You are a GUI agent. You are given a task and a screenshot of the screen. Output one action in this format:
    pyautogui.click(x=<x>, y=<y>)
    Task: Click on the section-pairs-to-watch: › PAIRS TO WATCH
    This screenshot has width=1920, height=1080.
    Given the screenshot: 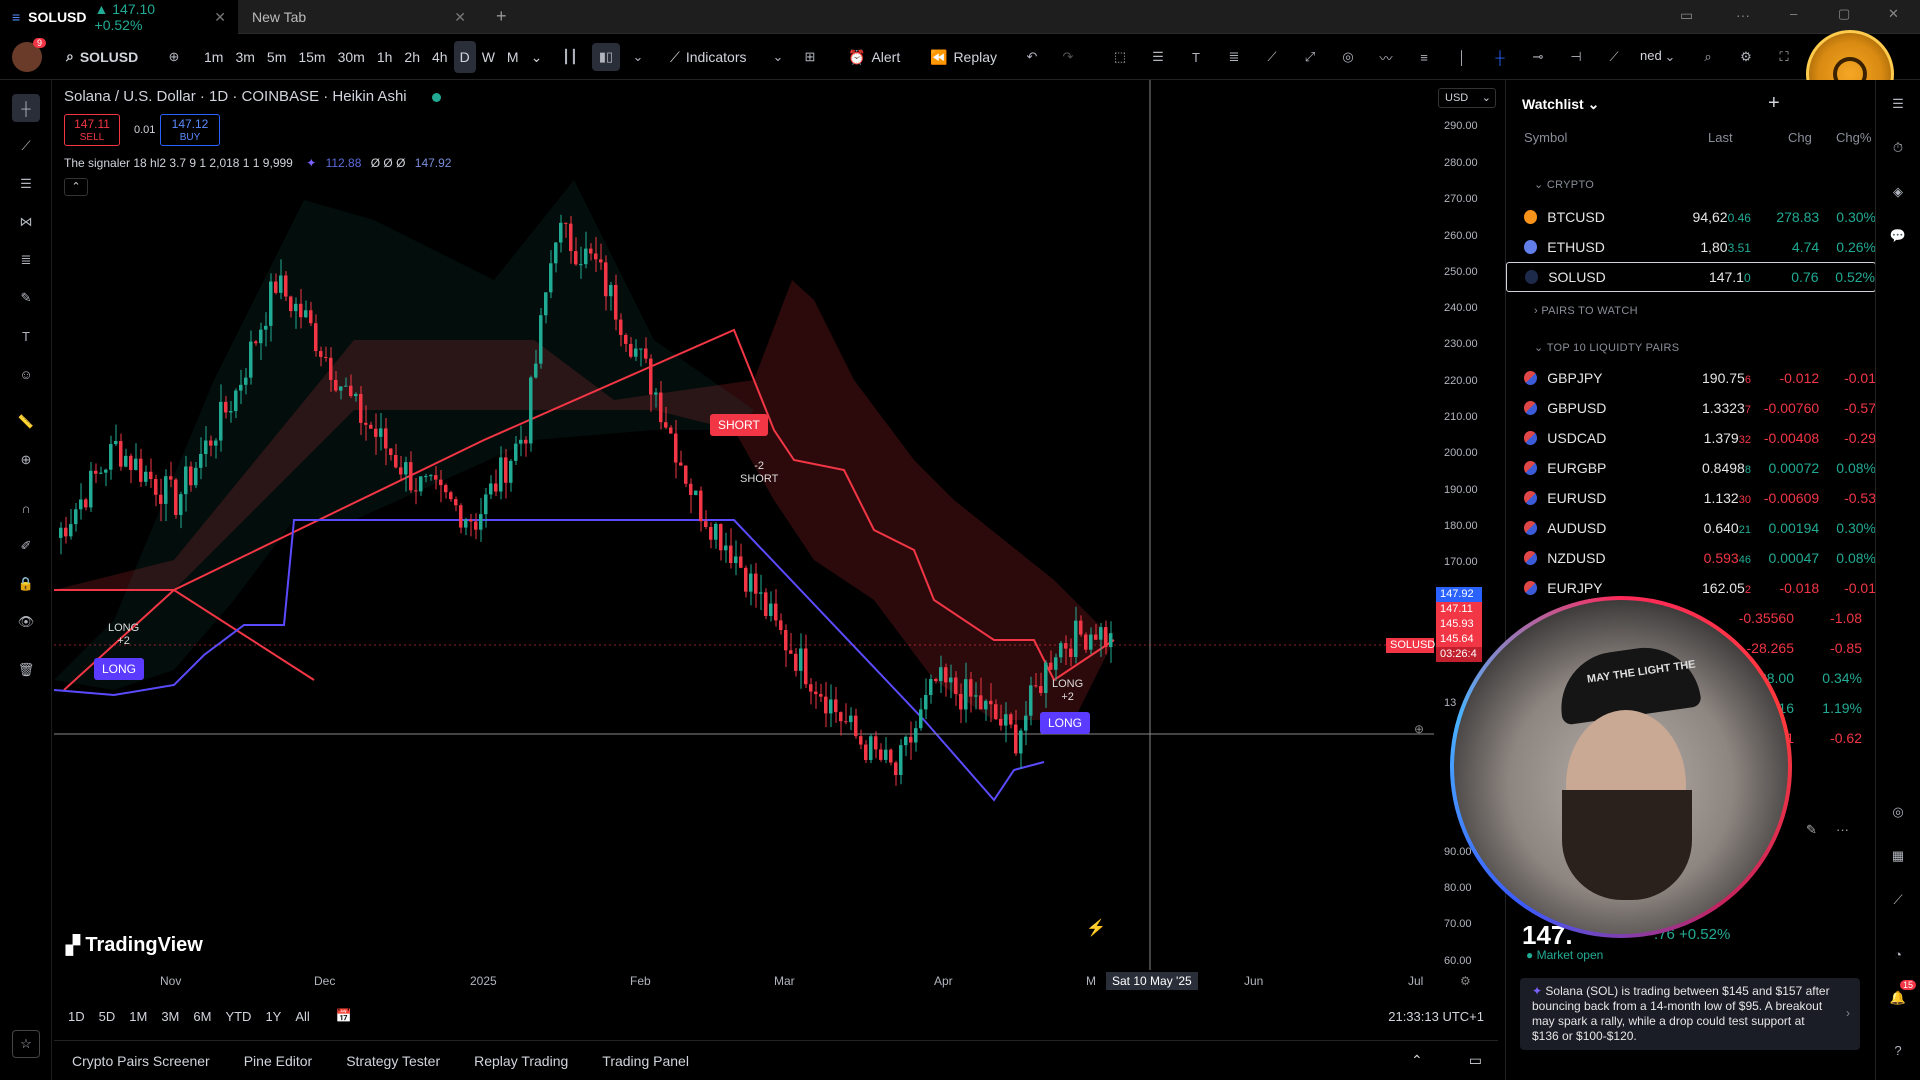 What is the action you would take?
    pyautogui.click(x=1586, y=311)
    